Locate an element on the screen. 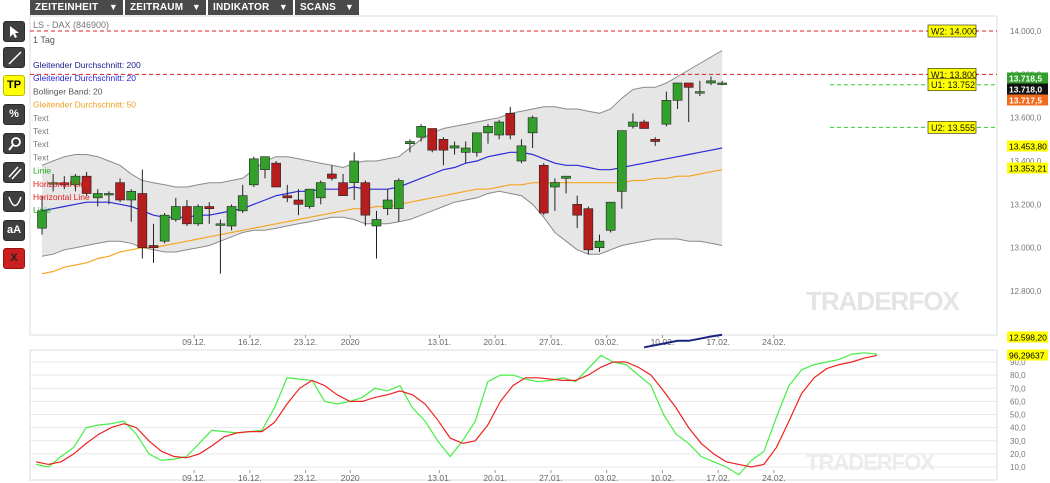 The height and width of the screenshot is (483, 1050). legend-item: Gleitender Durchschnitt: 50 is located at coordinates (84, 105).